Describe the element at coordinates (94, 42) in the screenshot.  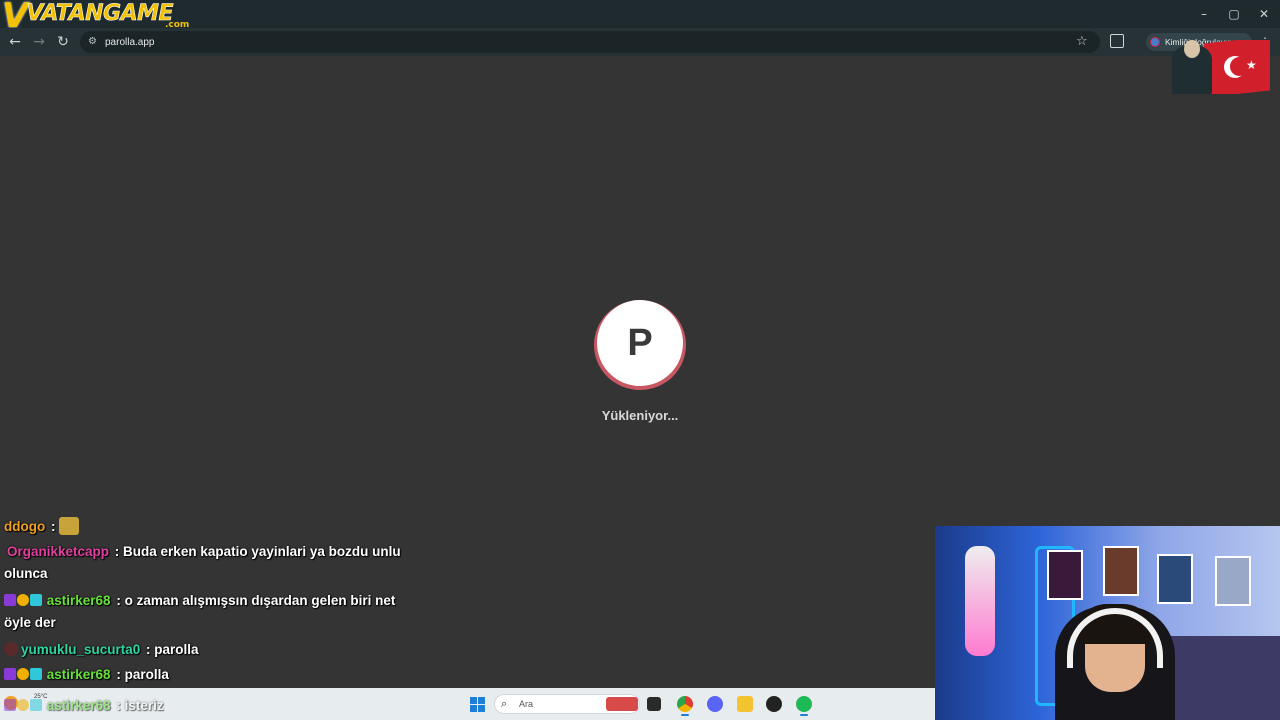
I see `site-info-icon: ⚙` at that location.